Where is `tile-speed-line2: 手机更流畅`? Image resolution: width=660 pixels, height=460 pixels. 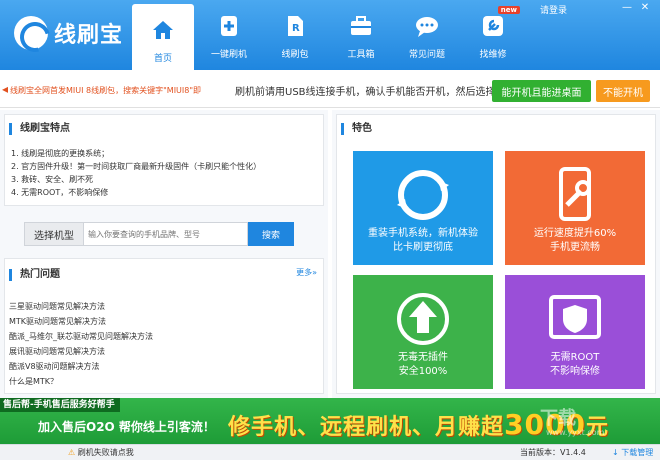
tile-speed-line2: 手机更流畅 is located at coordinates (575, 247).